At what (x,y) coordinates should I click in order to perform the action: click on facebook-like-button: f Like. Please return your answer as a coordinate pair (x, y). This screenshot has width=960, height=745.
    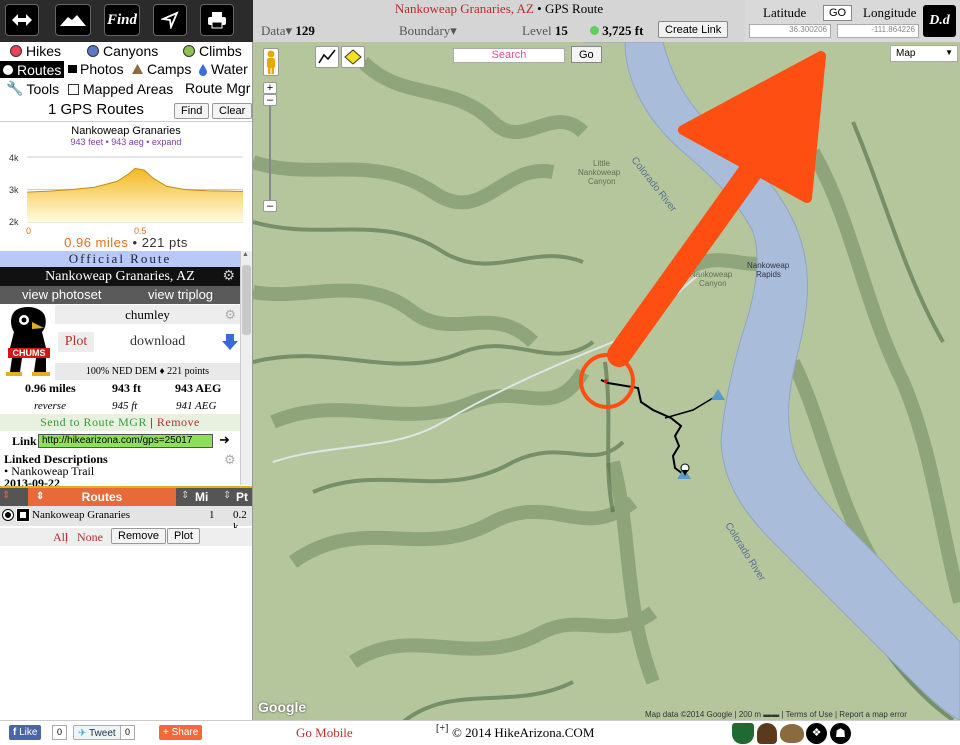
    Looking at the image, I should click on (25, 732).